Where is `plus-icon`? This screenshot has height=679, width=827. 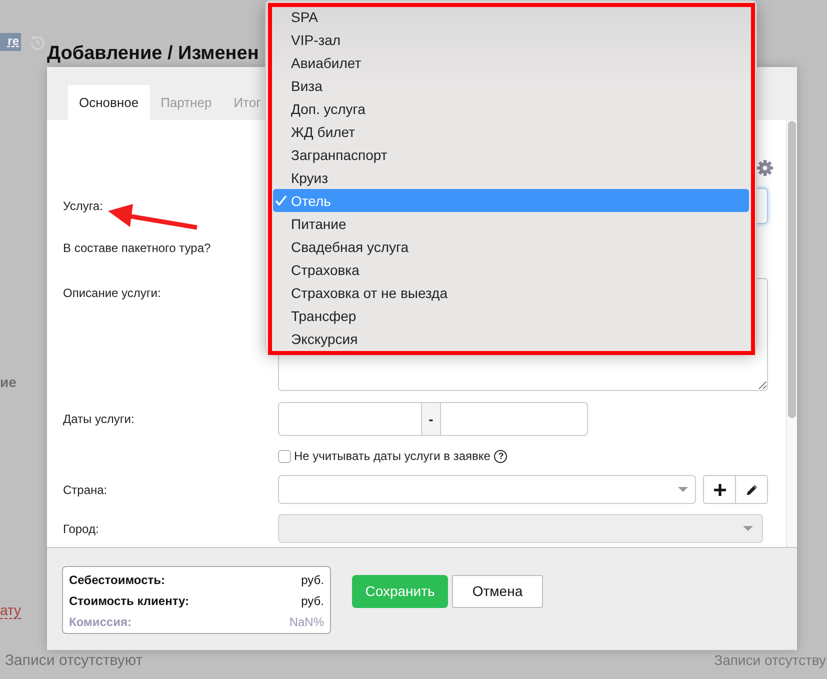 plus-icon is located at coordinates (720, 490).